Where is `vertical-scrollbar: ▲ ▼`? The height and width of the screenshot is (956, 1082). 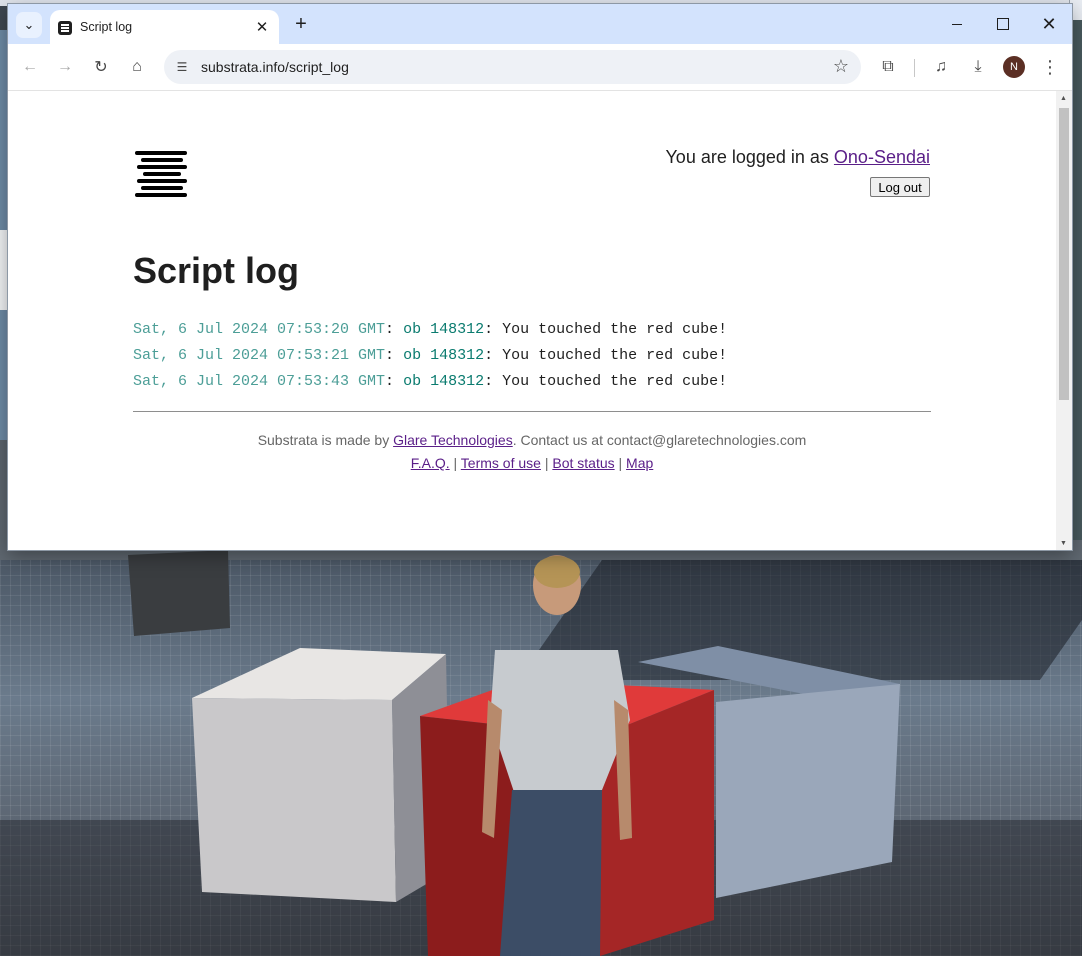 vertical-scrollbar: ▲ ▼ is located at coordinates (1064, 320).